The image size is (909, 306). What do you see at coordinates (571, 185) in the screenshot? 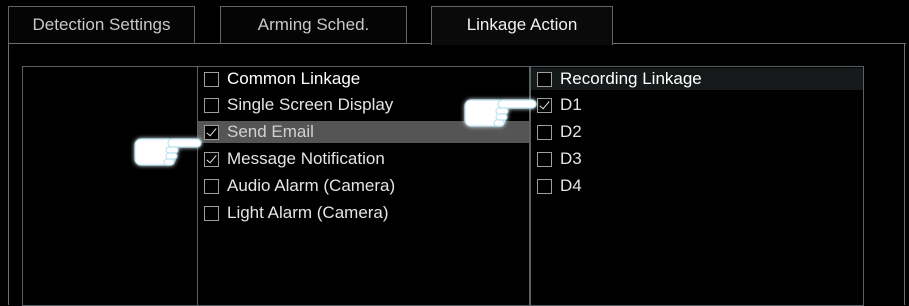
I see `item-label: D4` at bounding box center [571, 185].